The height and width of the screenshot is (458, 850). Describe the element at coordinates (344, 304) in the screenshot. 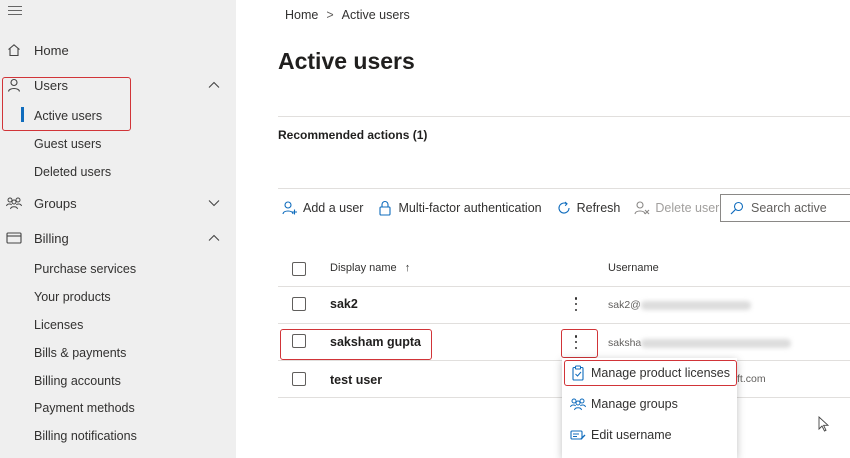

I see `table-row-name: sak2` at that location.